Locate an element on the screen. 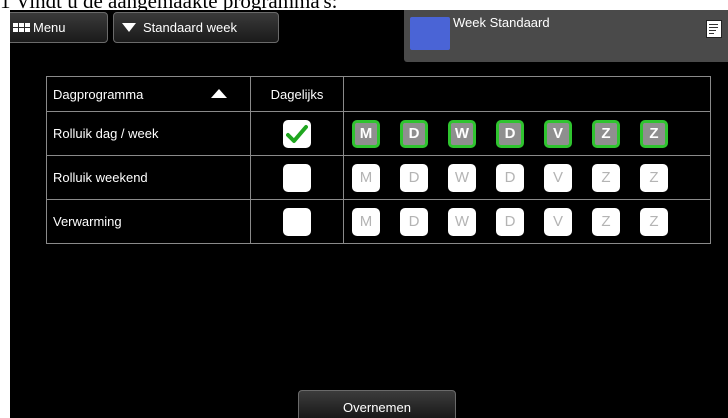  table-row: Verwarming M D W D V Z Z is located at coordinates (378, 221).